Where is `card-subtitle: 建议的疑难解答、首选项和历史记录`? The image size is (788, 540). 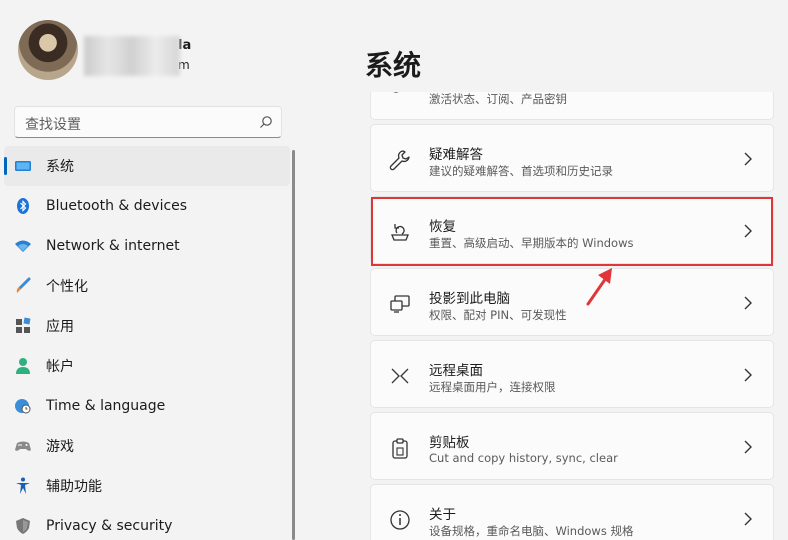
card-subtitle: 建议的疑难解答、首选项和历史记录 is located at coordinates (521, 171).